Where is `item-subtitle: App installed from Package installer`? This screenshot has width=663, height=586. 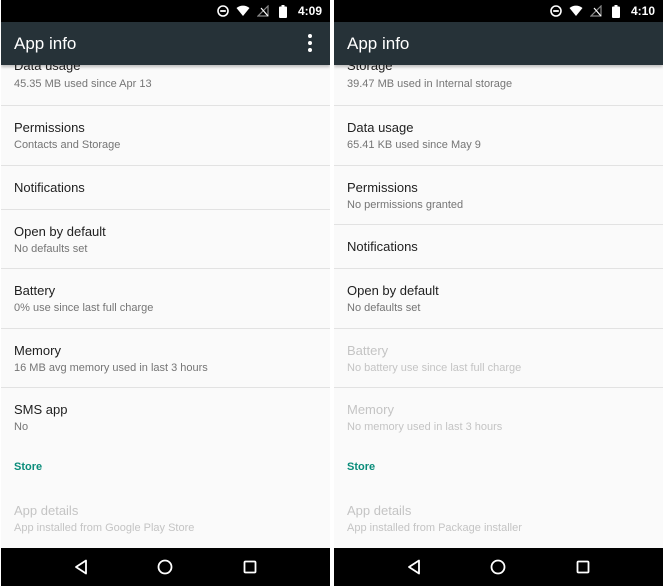 item-subtitle: App installed from Package installer is located at coordinates (434, 528).